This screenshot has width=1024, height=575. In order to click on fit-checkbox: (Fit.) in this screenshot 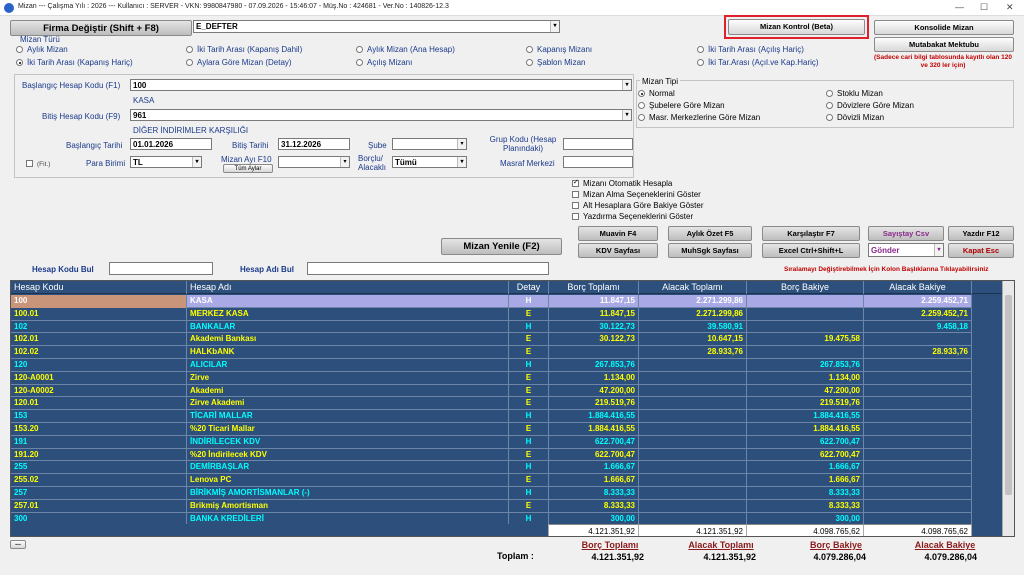, I will do `click(38, 164)`.